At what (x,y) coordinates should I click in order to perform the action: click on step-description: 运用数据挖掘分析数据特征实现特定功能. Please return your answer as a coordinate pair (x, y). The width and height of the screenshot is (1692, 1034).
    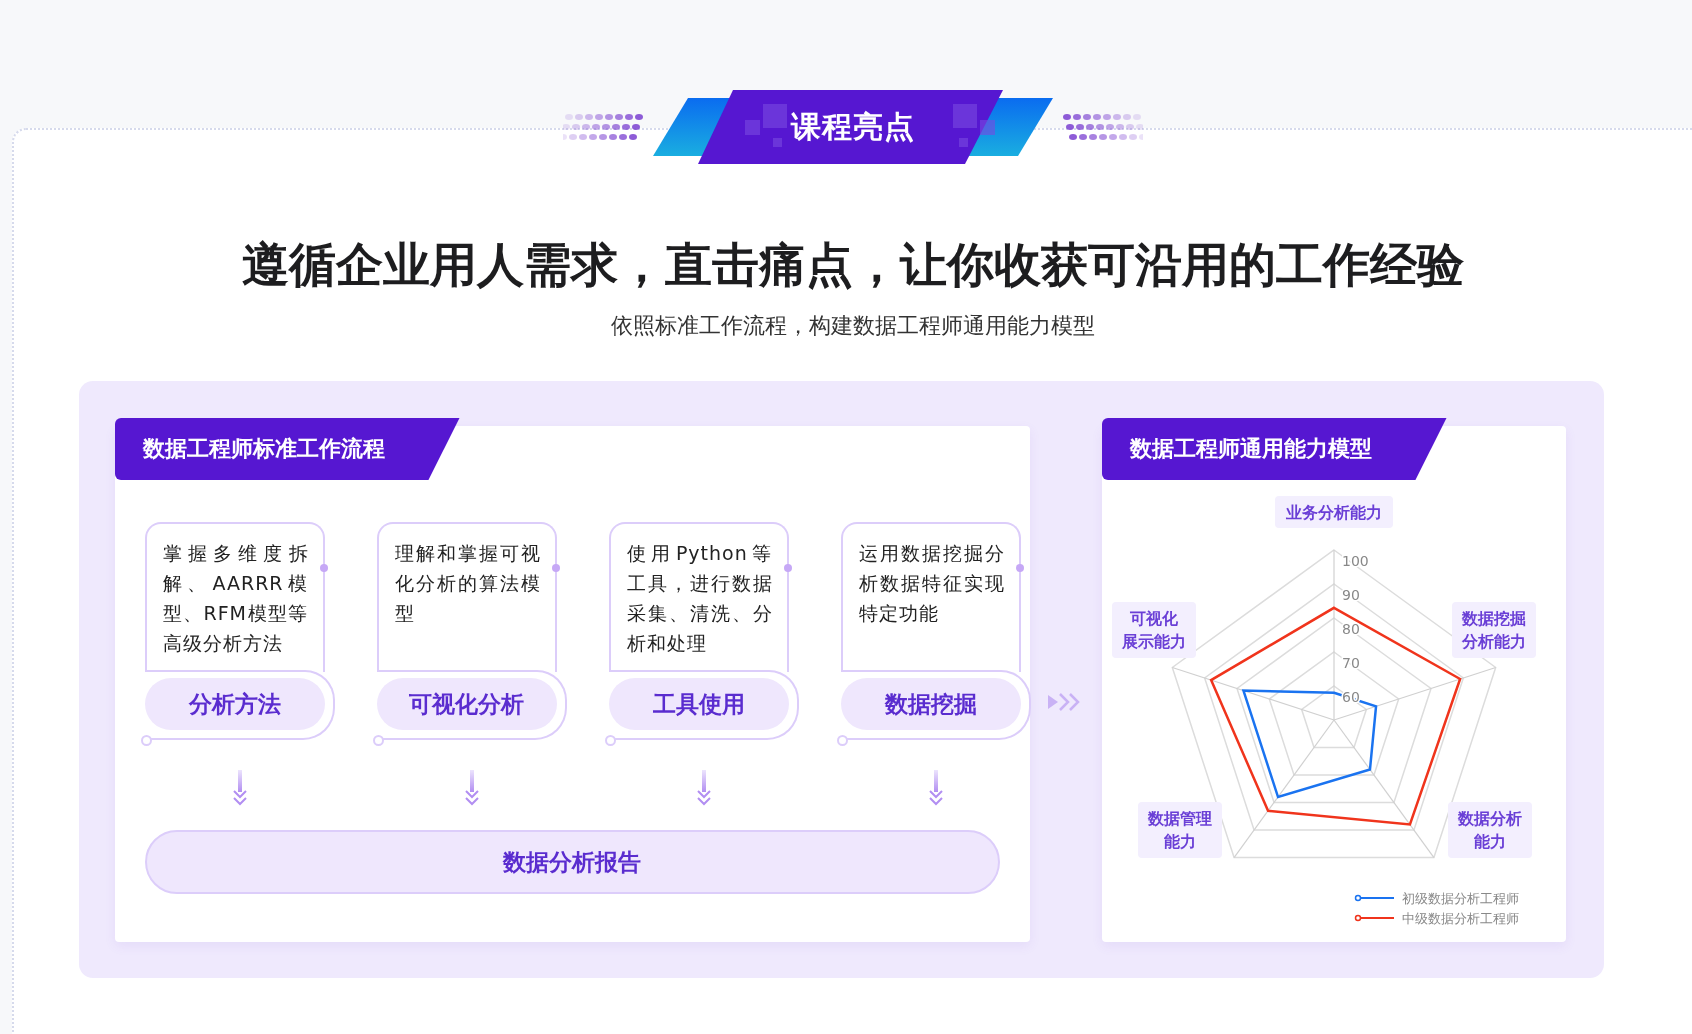
    Looking at the image, I should click on (930, 597).